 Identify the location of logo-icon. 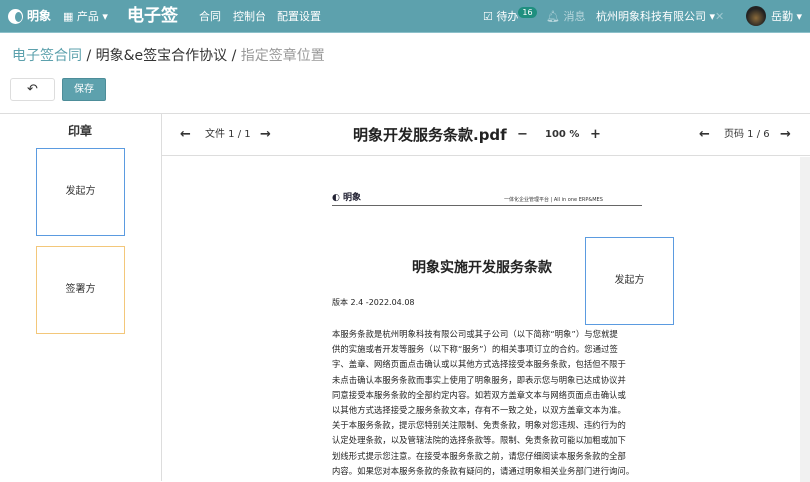
(15, 16).